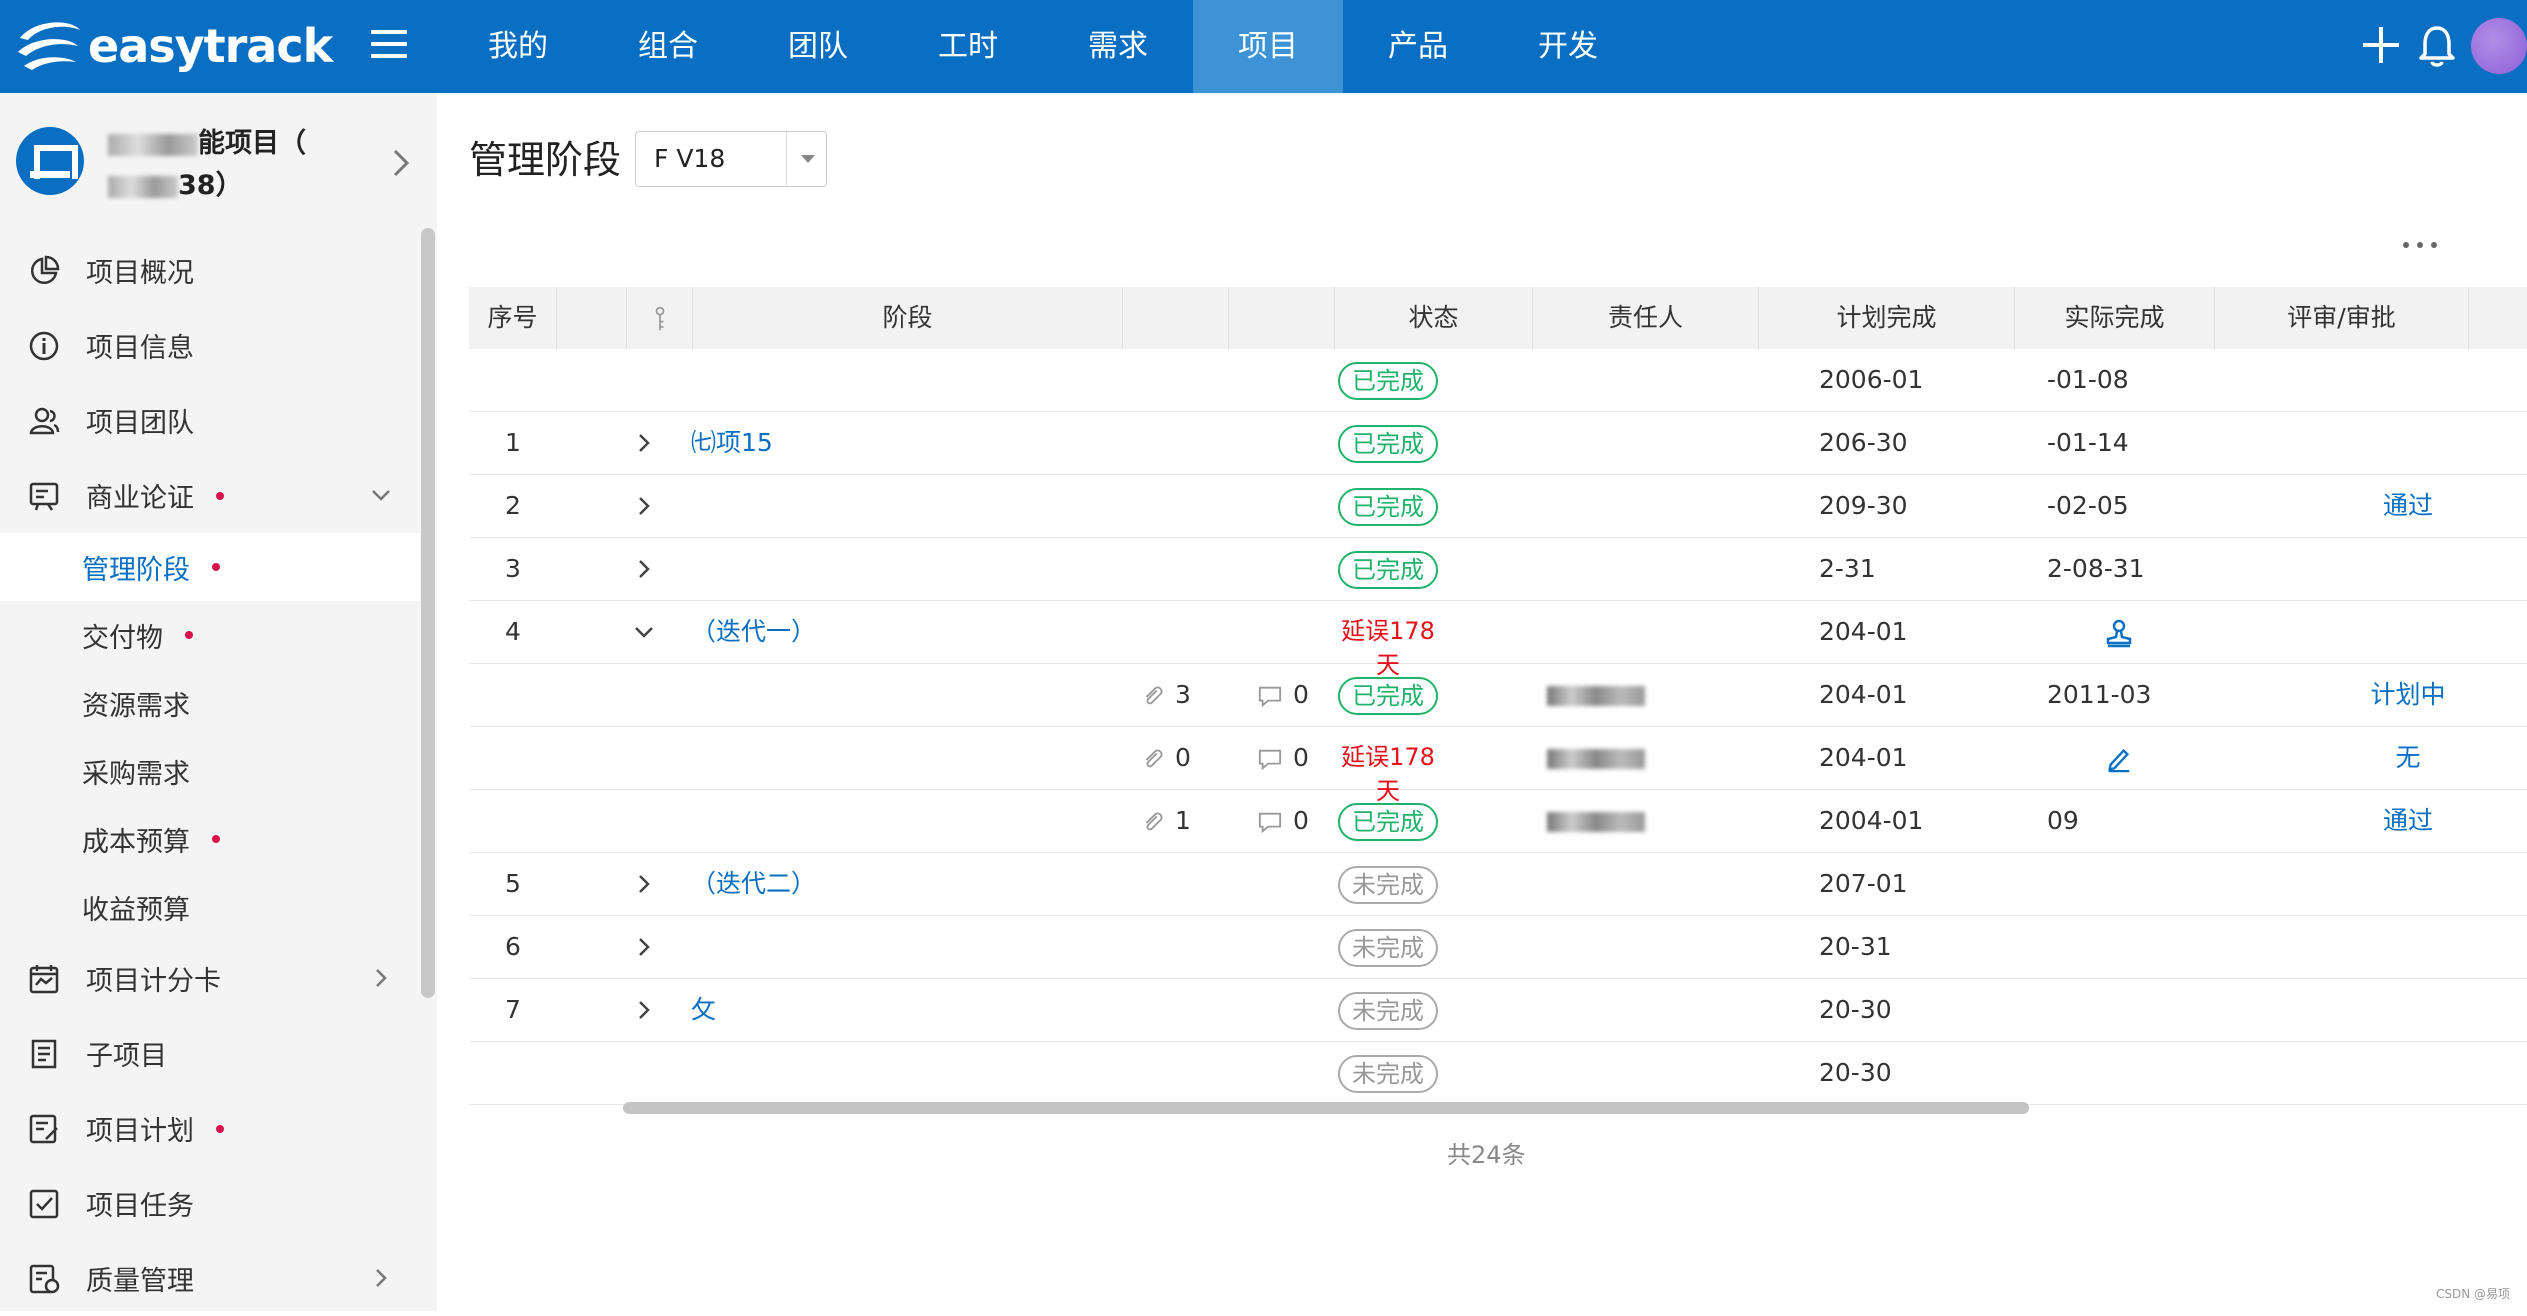 The image size is (2527, 1316). What do you see at coordinates (210, 1203) in the screenshot?
I see `sidebar-item-tasks: 项目任务` at bounding box center [210, 1203].